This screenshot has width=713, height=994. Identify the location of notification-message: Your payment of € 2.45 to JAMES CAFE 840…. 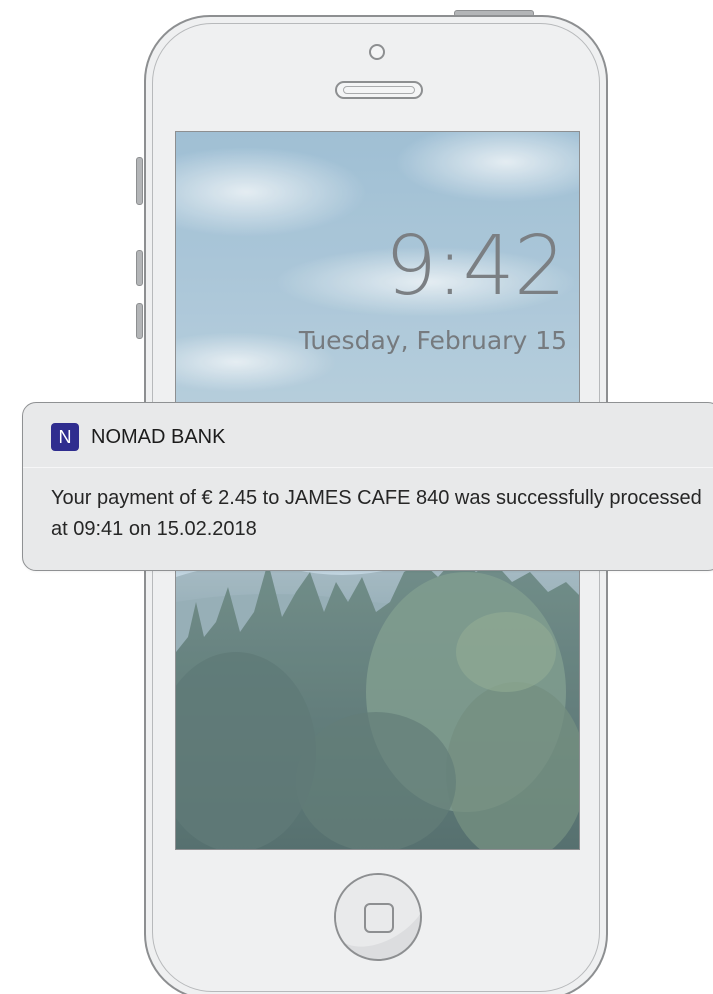
(376, 513).